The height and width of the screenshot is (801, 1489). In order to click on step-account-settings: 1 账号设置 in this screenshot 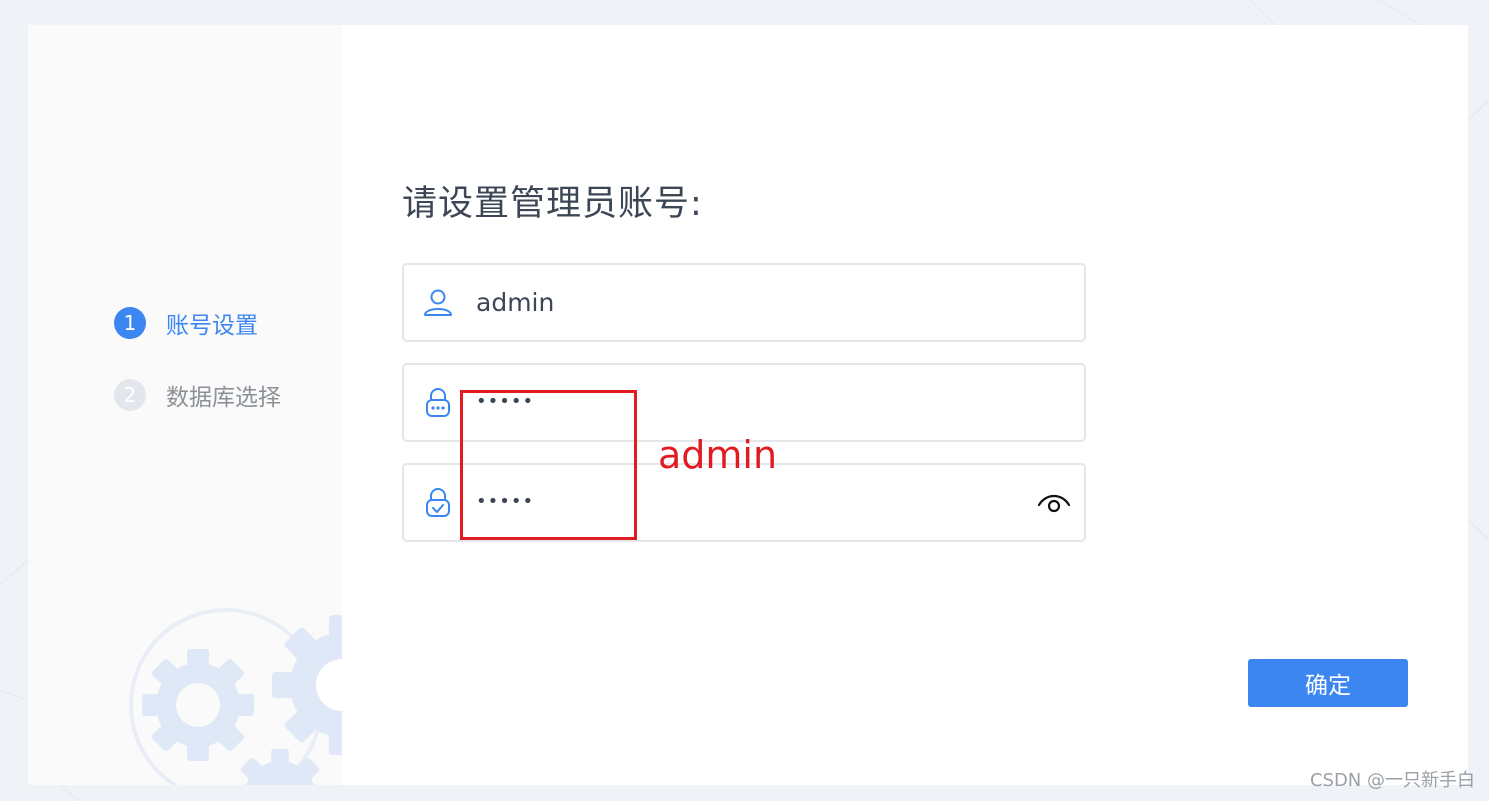, I will do `click(186, 323)`.